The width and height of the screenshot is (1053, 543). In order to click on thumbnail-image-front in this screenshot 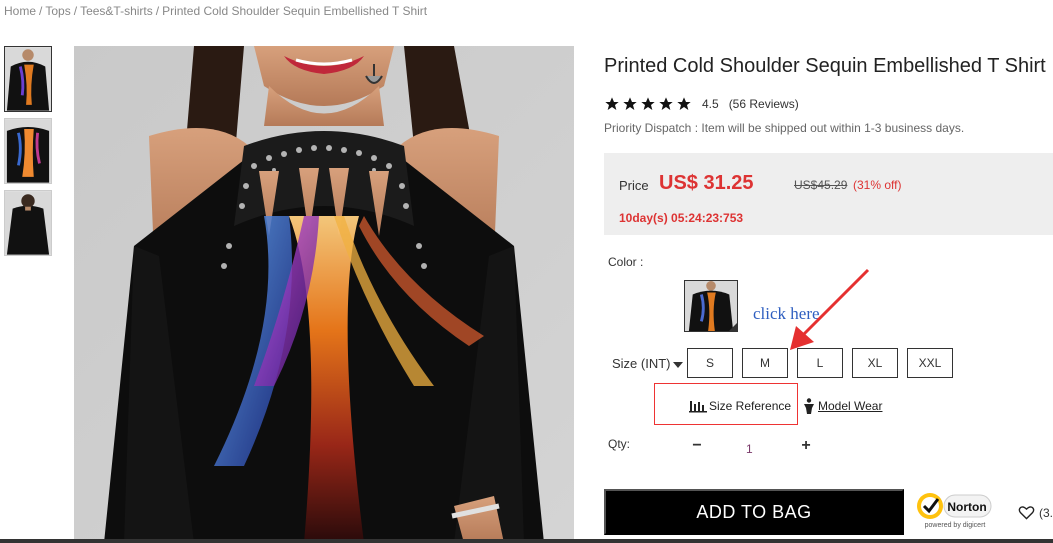, I will do `click(28, 79)`.